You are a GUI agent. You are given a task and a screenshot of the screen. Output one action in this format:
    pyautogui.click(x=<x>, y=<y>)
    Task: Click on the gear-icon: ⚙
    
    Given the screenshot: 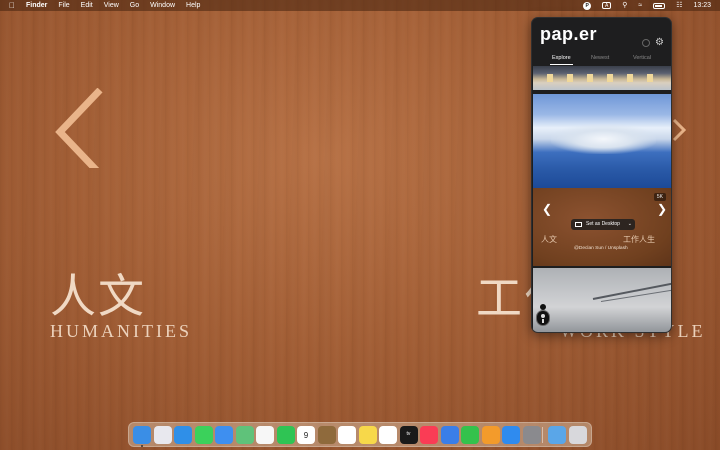 What is the action you would take?
    pyautogui.click(x=659, y=43)
    